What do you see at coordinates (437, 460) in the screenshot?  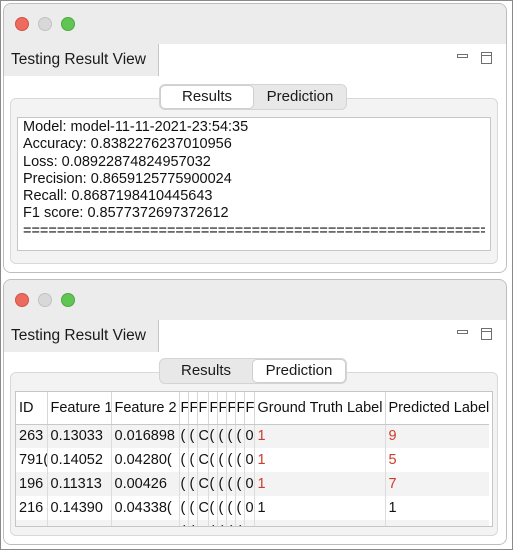 I see `predicted-label-cell: 5` at bounding box center [437, 460].